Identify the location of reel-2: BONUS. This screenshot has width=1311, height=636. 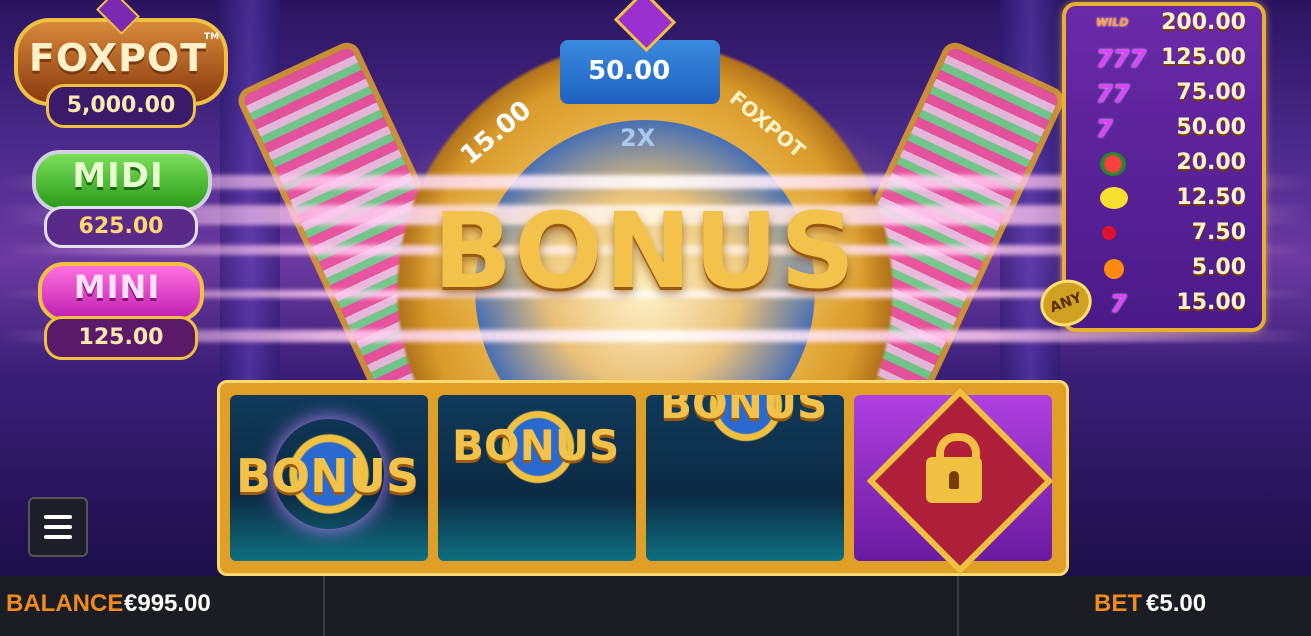
(537, 478).